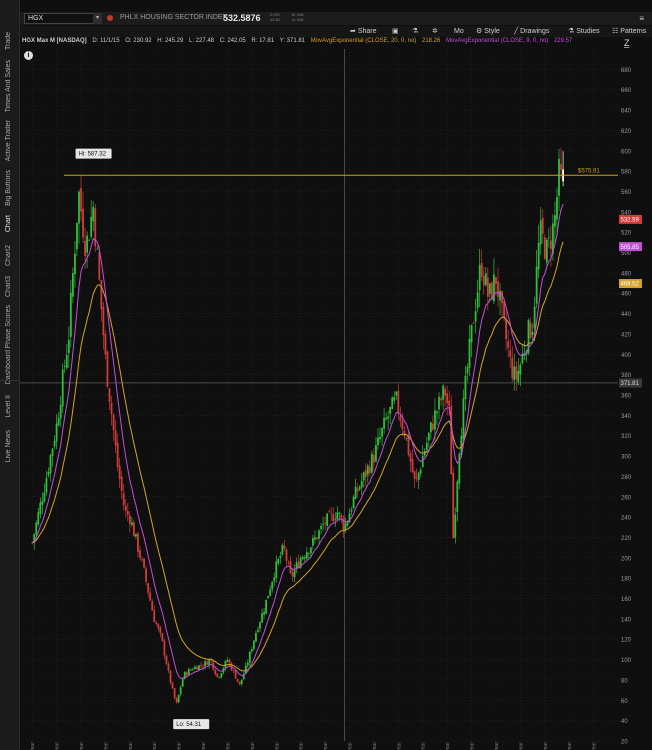  Describe the element at coordinates (174, 17) in the screenshot. I see `index-name: PHLX HOUSING SECTOR INDEX` at that location.